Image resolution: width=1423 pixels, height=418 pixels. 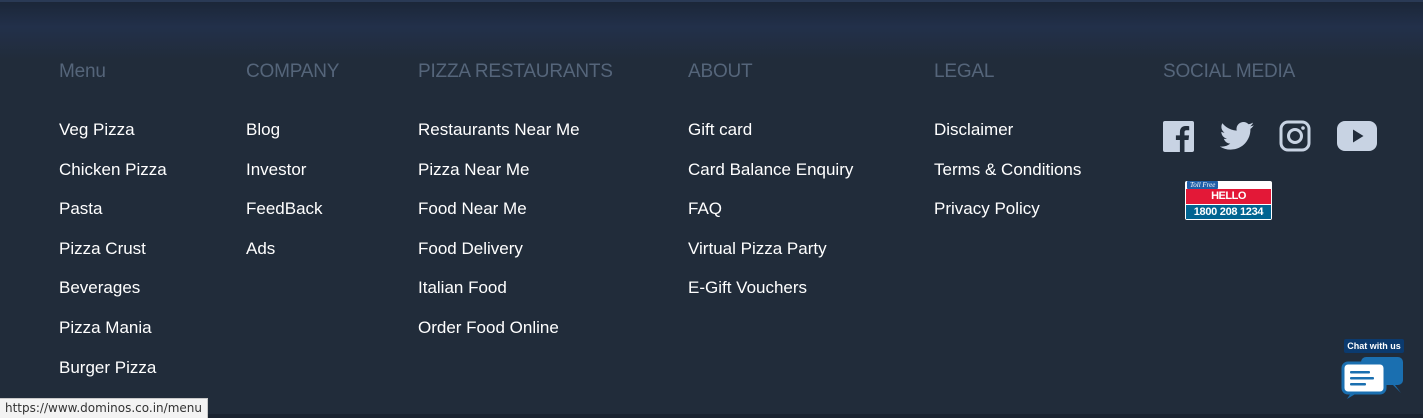 I want to click on list-item: Italian Food, so click(x=515, y=298).